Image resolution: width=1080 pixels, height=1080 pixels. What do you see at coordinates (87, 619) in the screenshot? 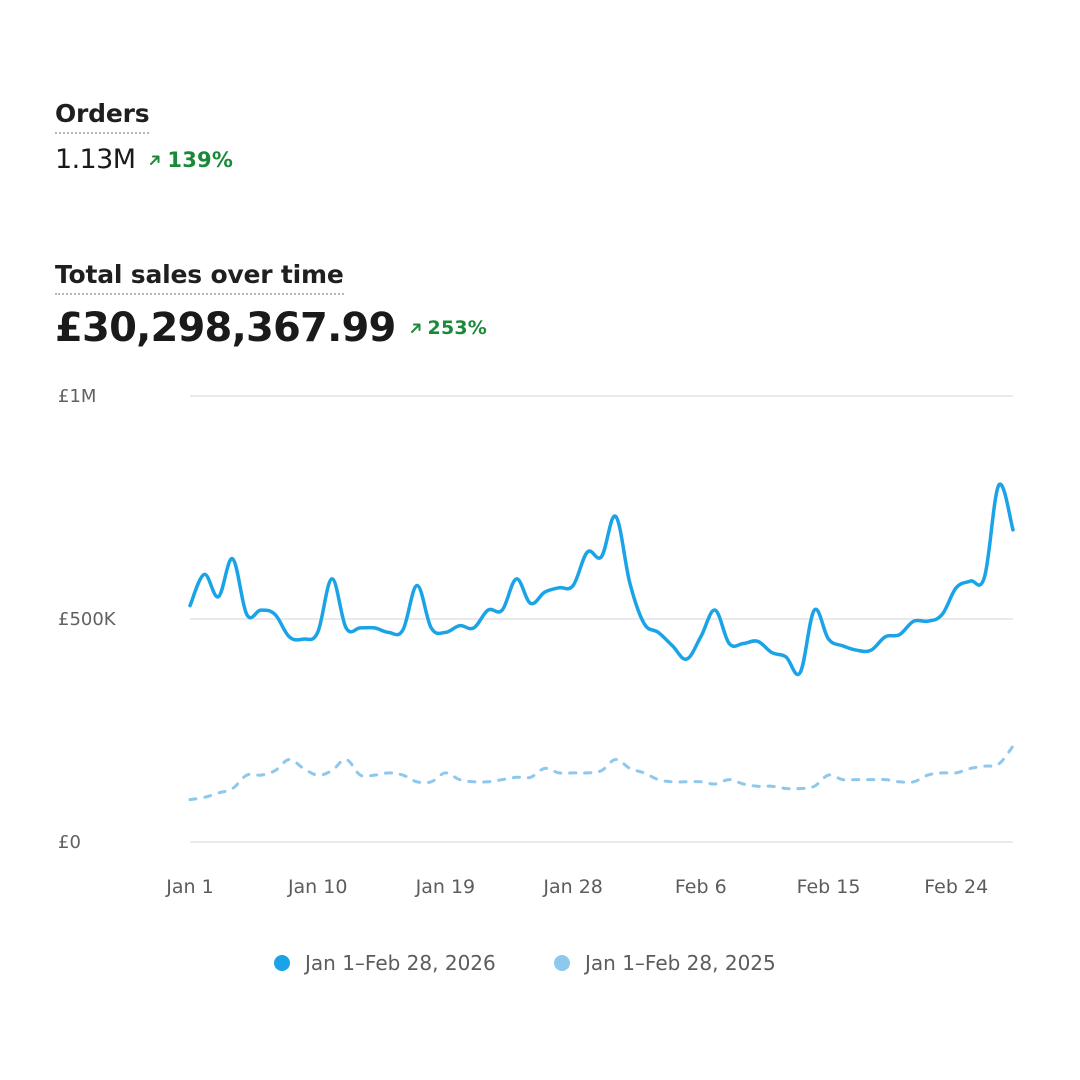
I see `y-tick-label: £500K` at bounding box center [87, 619].